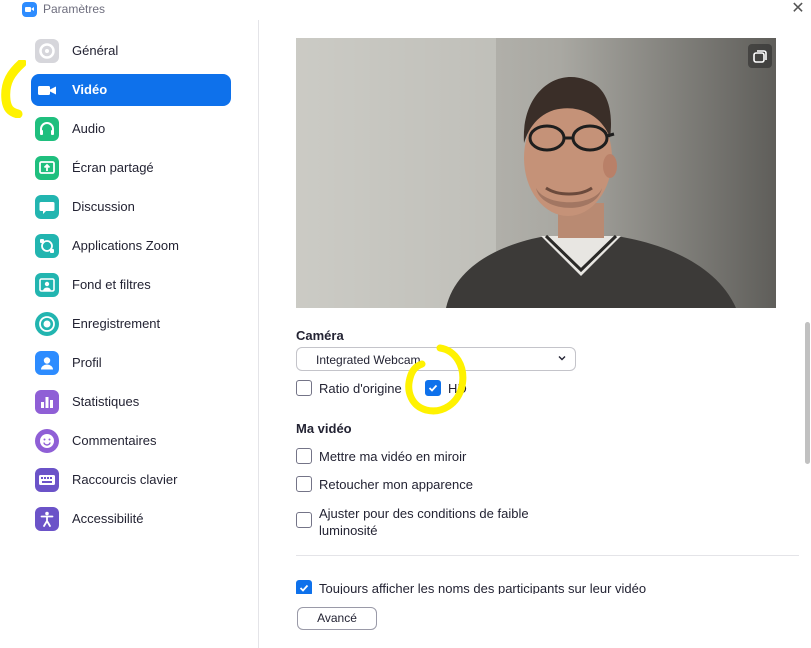  I want to click on low-light-label-line1: Ajuster pour des conditions de faible, so click(424, 513).